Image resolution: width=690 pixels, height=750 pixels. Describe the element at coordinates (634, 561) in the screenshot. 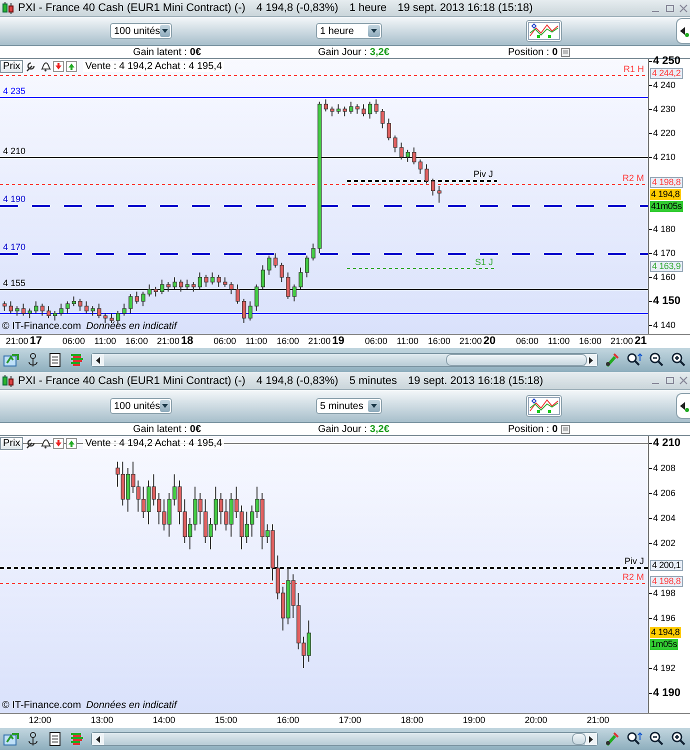

I see `level-label: Piv J` at that location.